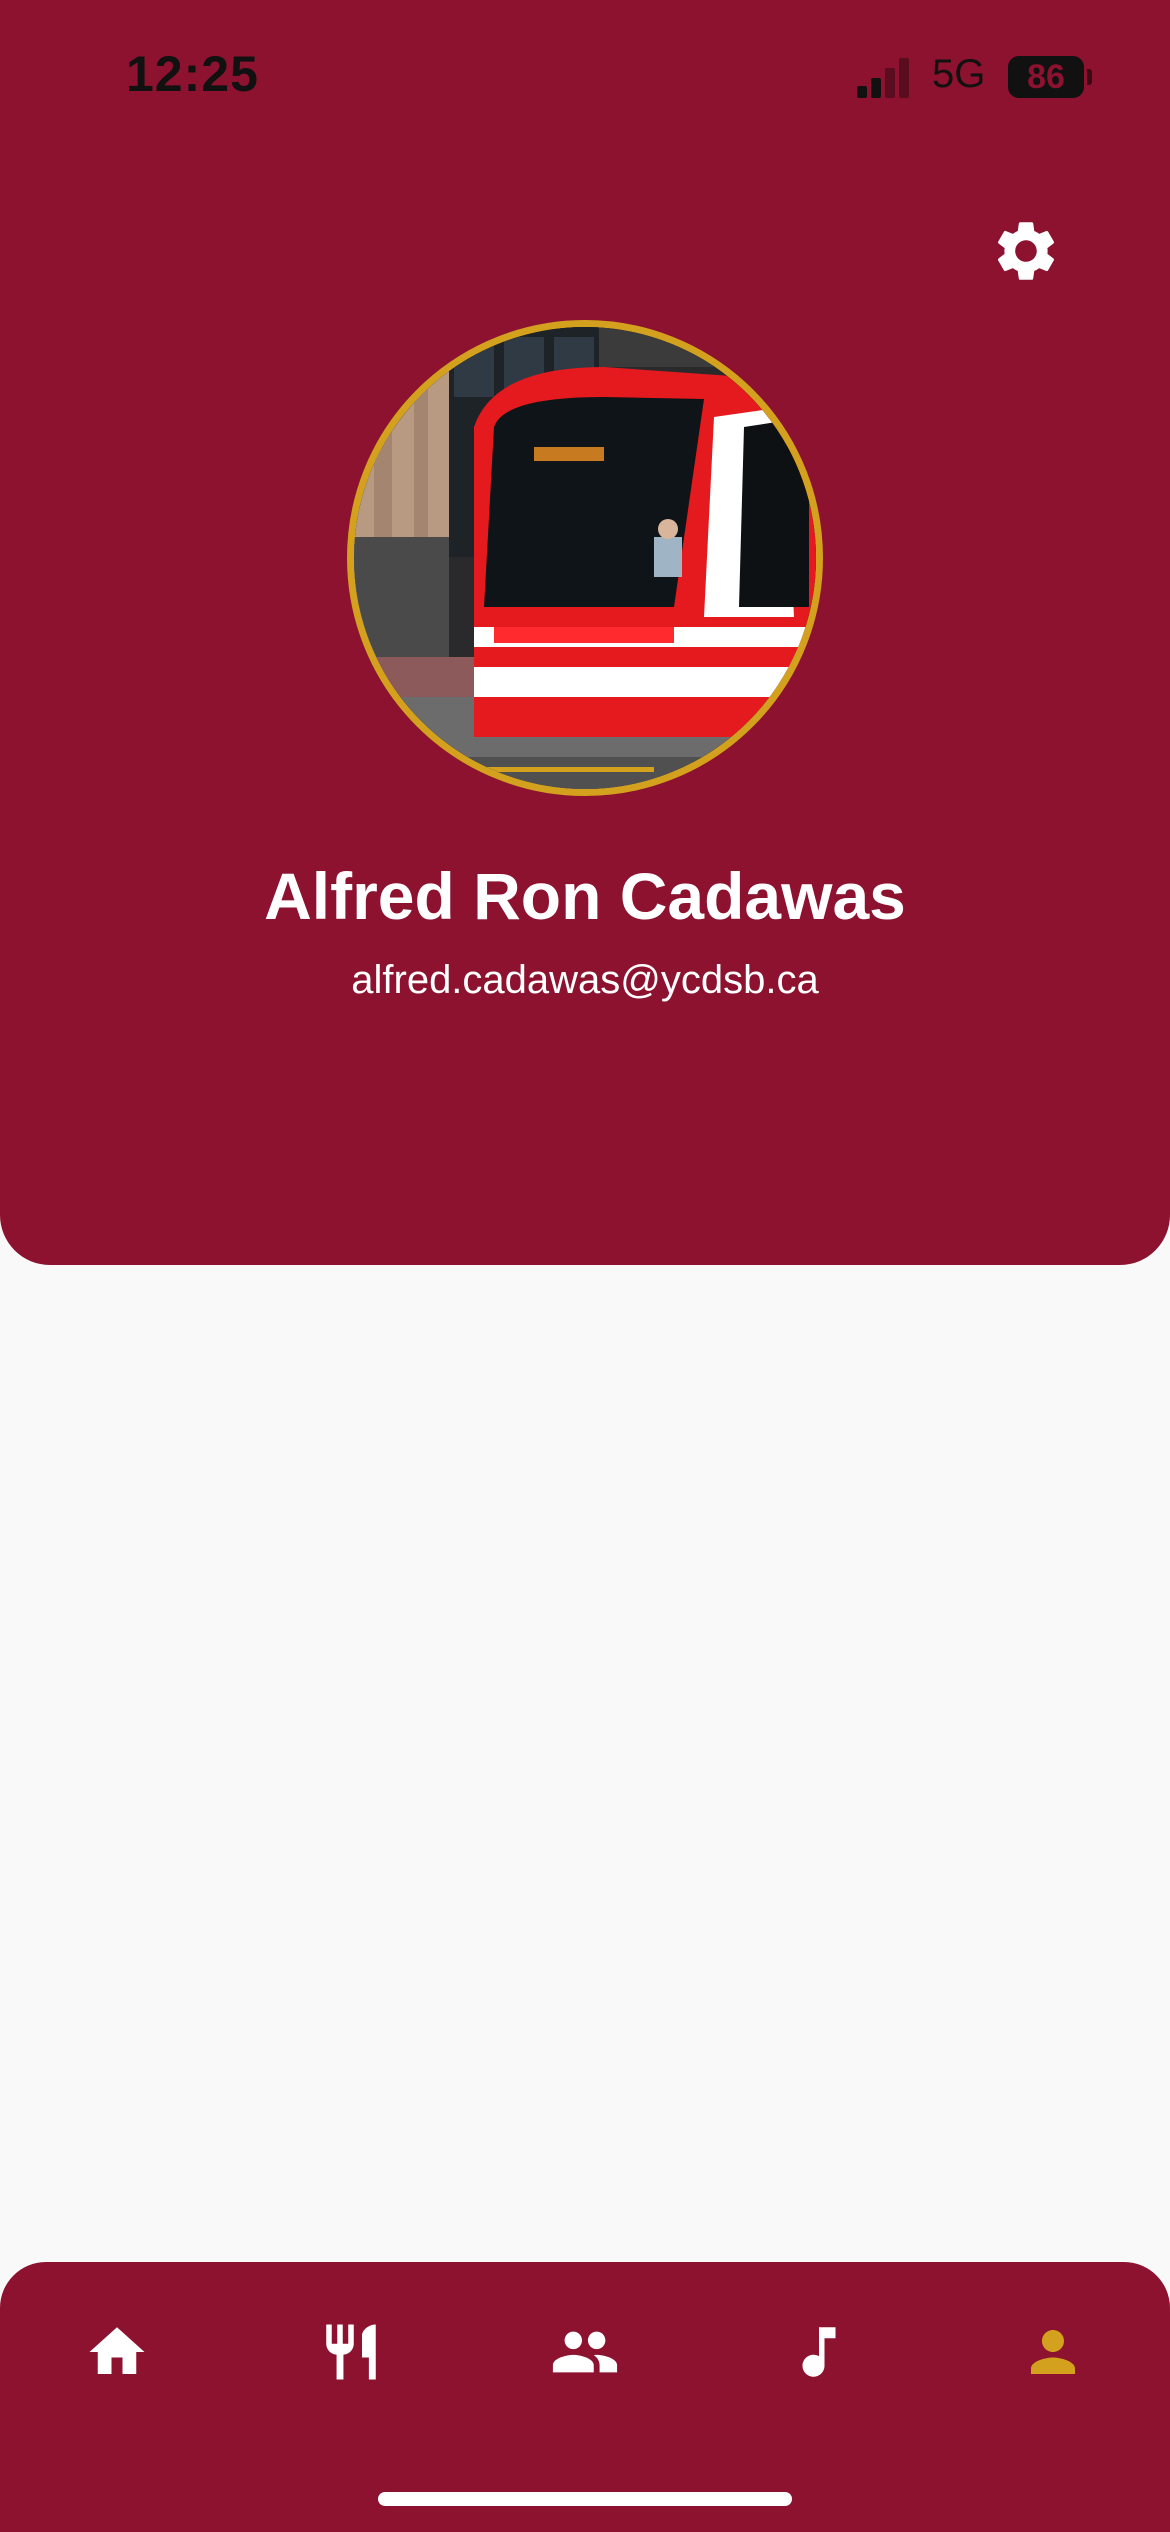 The image size is (1170, 2532). I want to click on nav-tab-home, so click(117, 2352).